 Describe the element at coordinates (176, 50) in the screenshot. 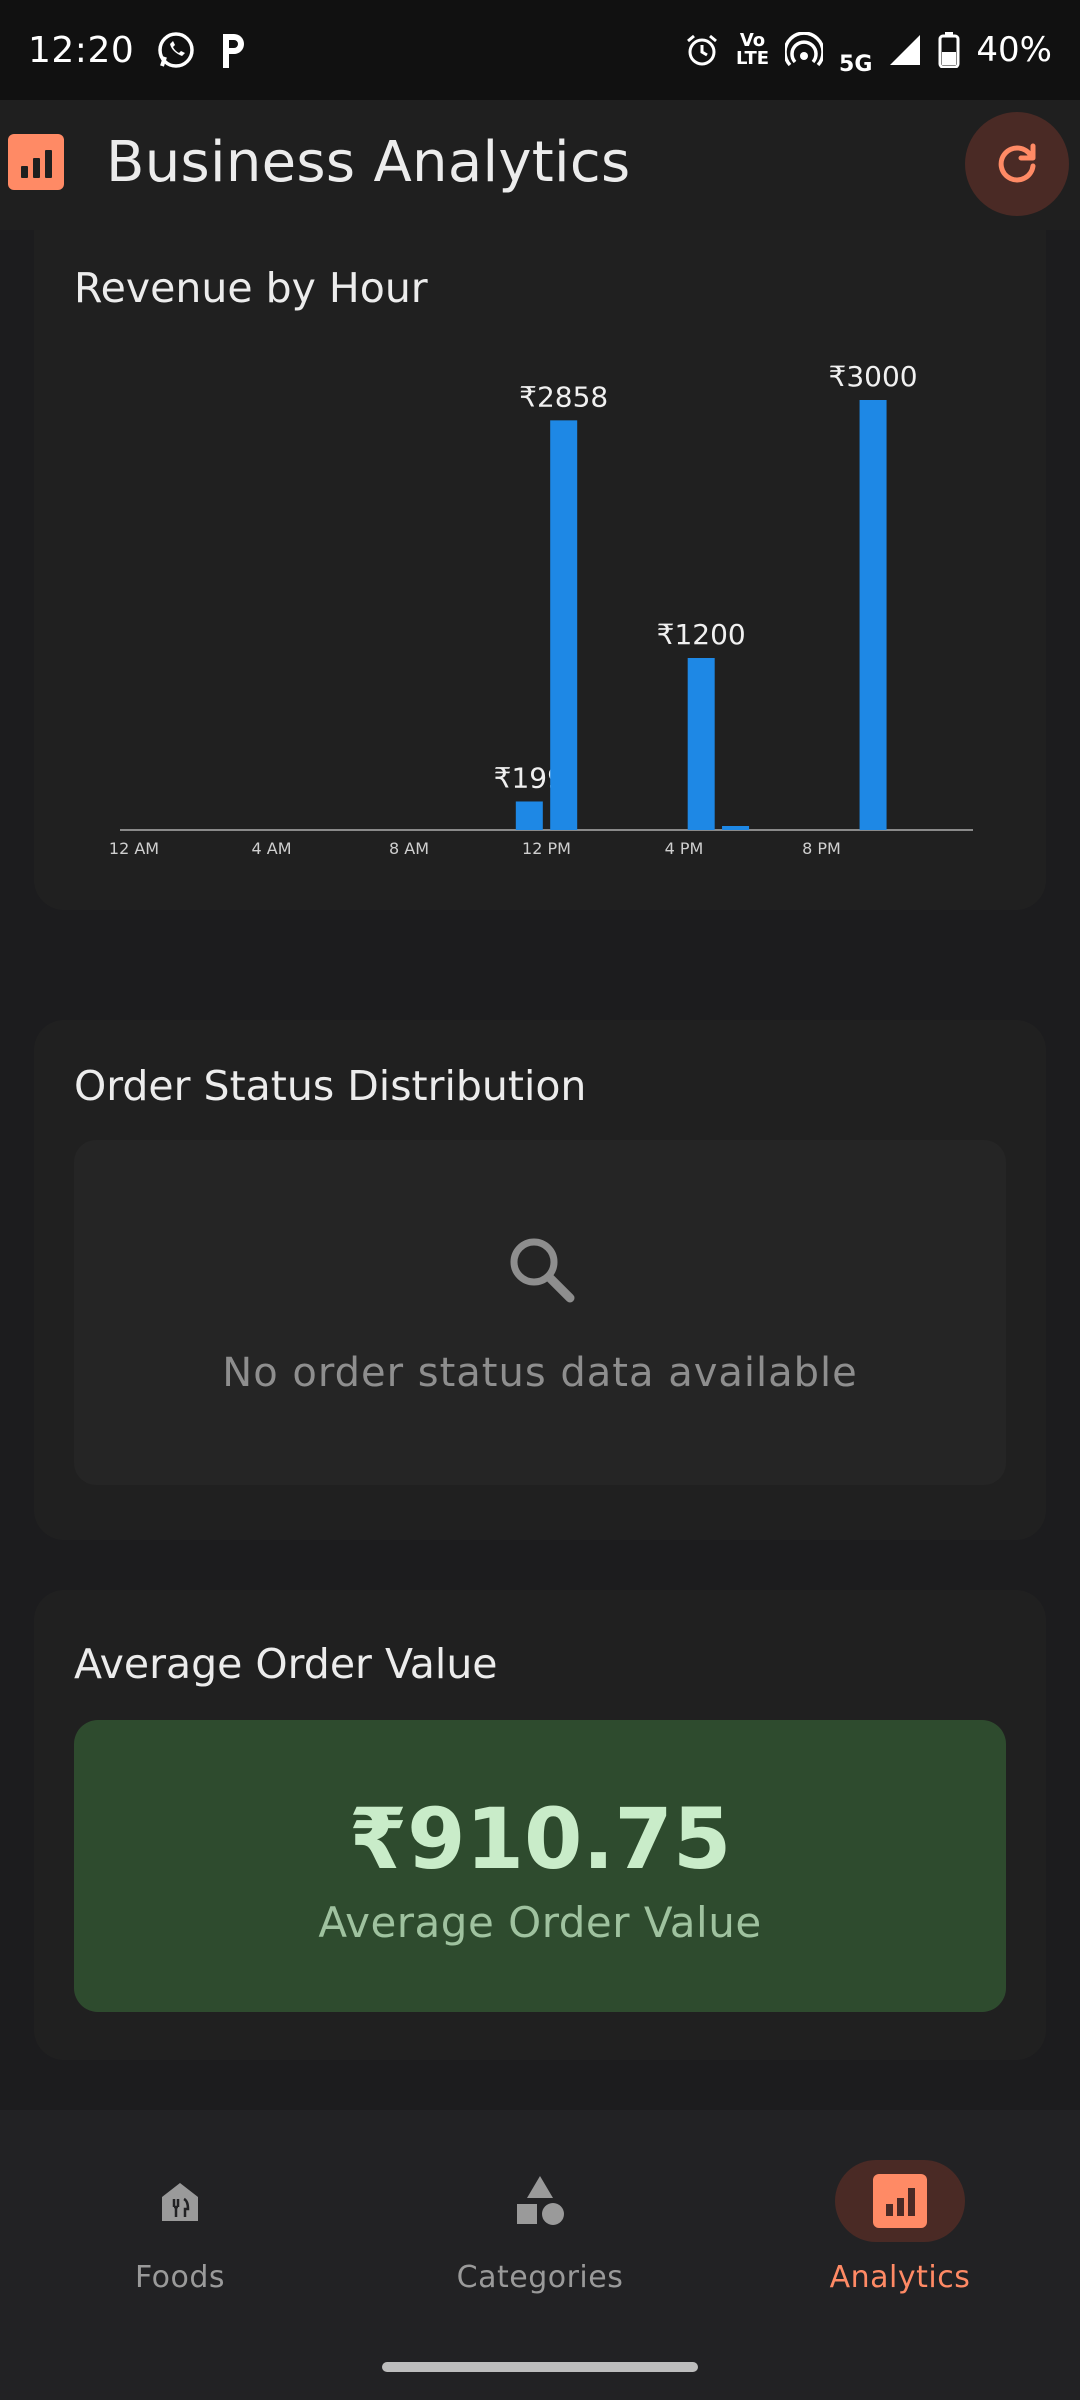

I see `whatsapp-icon` at that location.